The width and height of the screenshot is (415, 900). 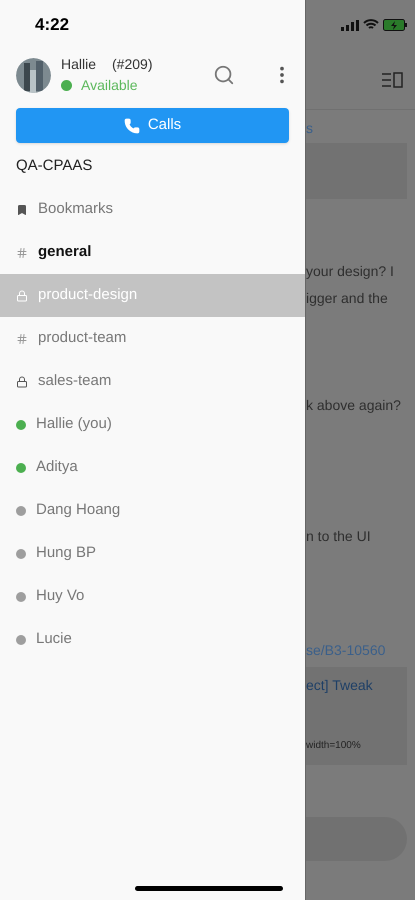 What do you see at coordinates (152, 596) in the screenshot?
I see `sidebar-item: Huy Vo` at bounding box center [152, 596].